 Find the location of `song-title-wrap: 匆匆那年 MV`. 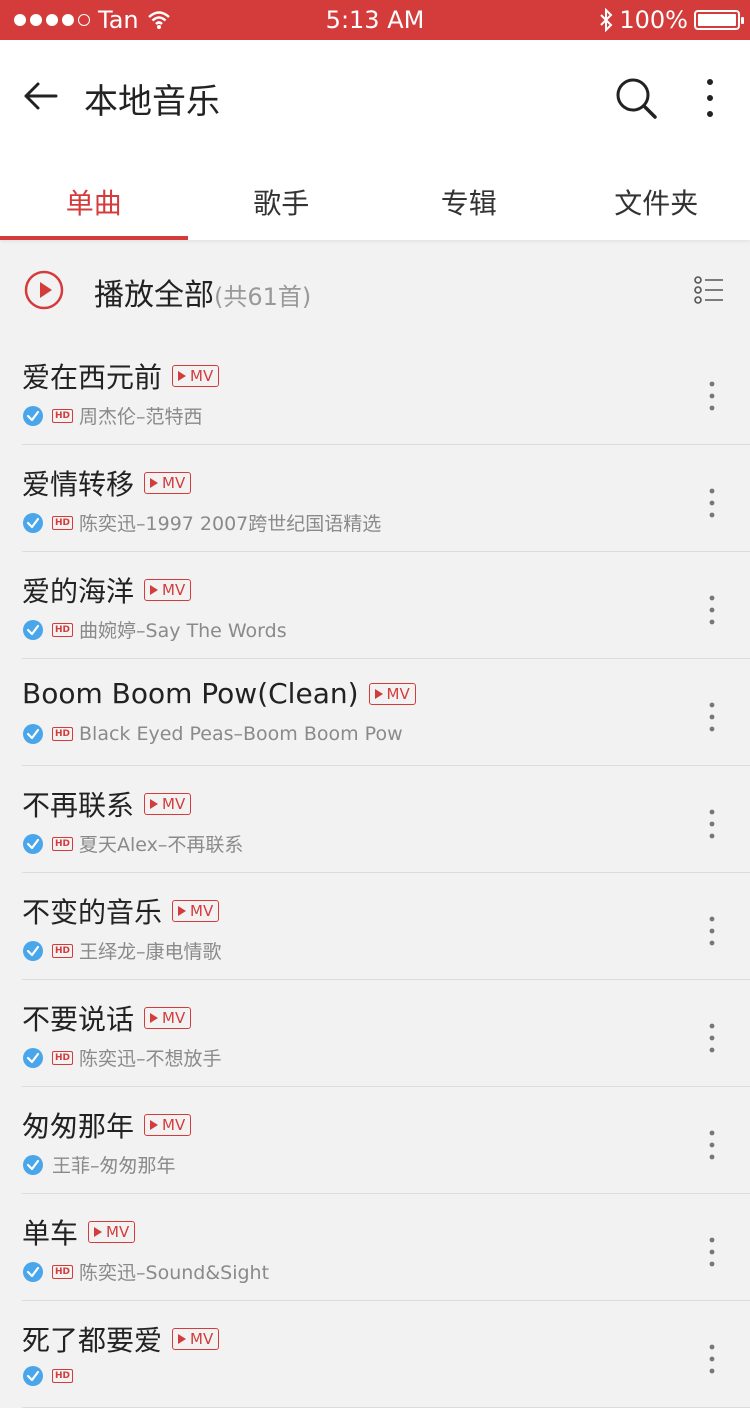

song-title-wrap: 匆匆那年 MV is located at coordinates (106, 1125).